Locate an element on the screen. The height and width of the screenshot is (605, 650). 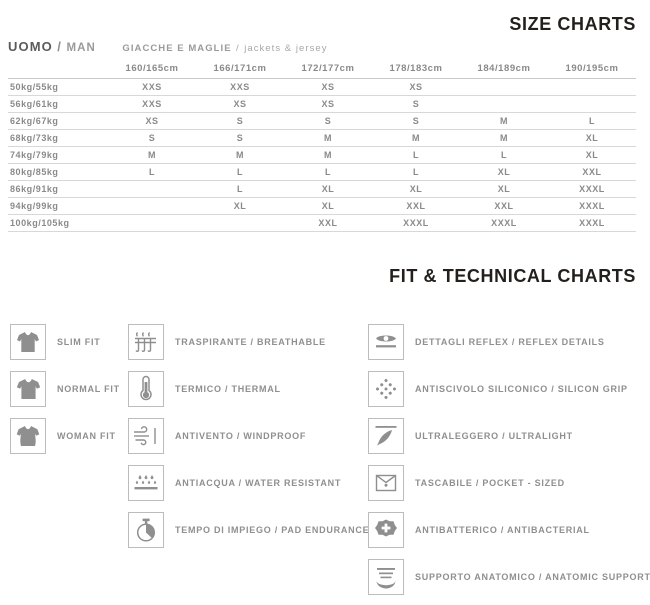
shirt-normal-icon is located at coordinates (28, 389).